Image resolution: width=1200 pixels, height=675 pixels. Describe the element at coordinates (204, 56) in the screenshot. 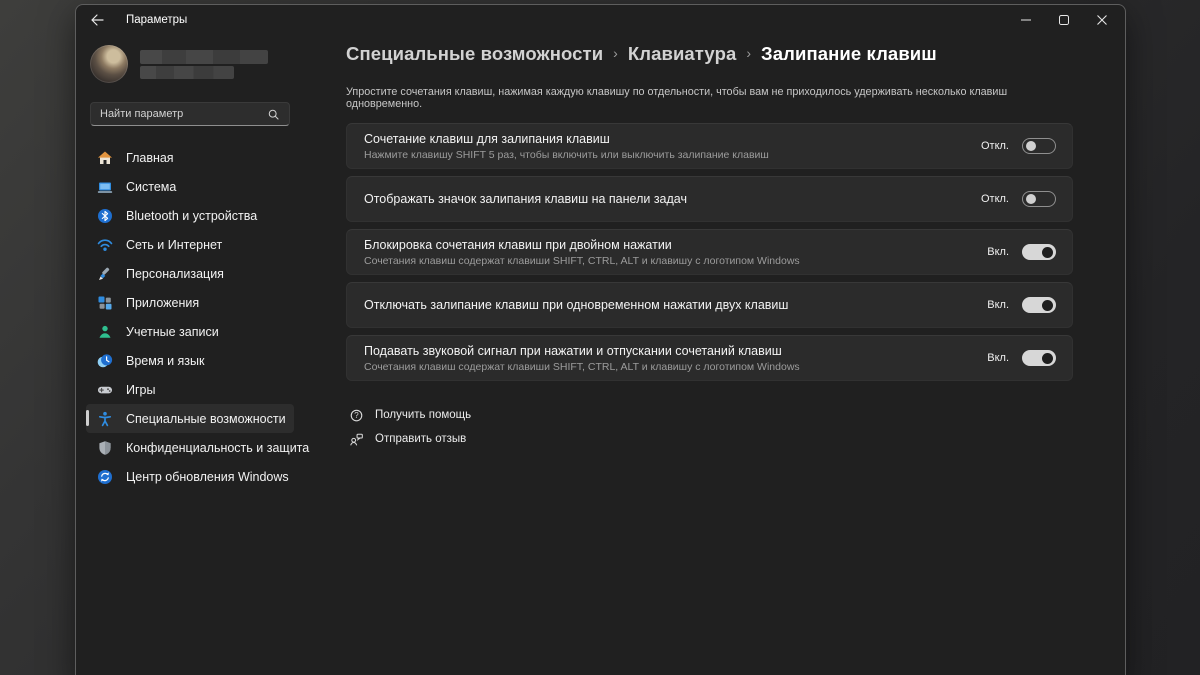

I see `user-name-redacted-line` at that location.